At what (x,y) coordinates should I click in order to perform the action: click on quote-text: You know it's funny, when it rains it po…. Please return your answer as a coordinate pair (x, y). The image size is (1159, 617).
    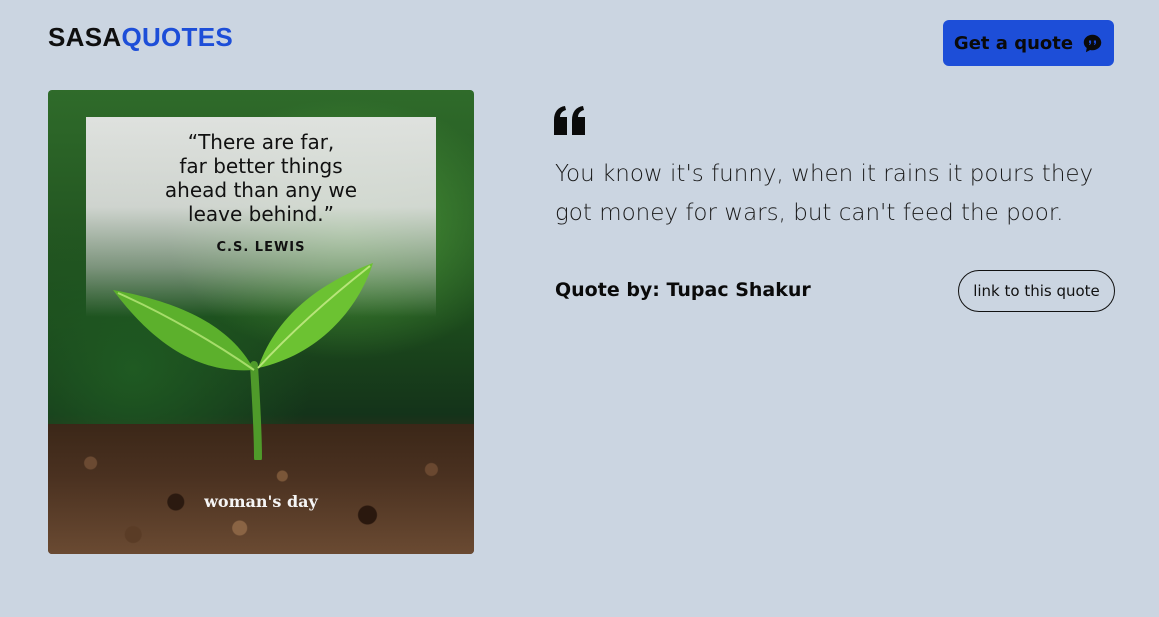
    Looking at the image, I should click on (824, 193).